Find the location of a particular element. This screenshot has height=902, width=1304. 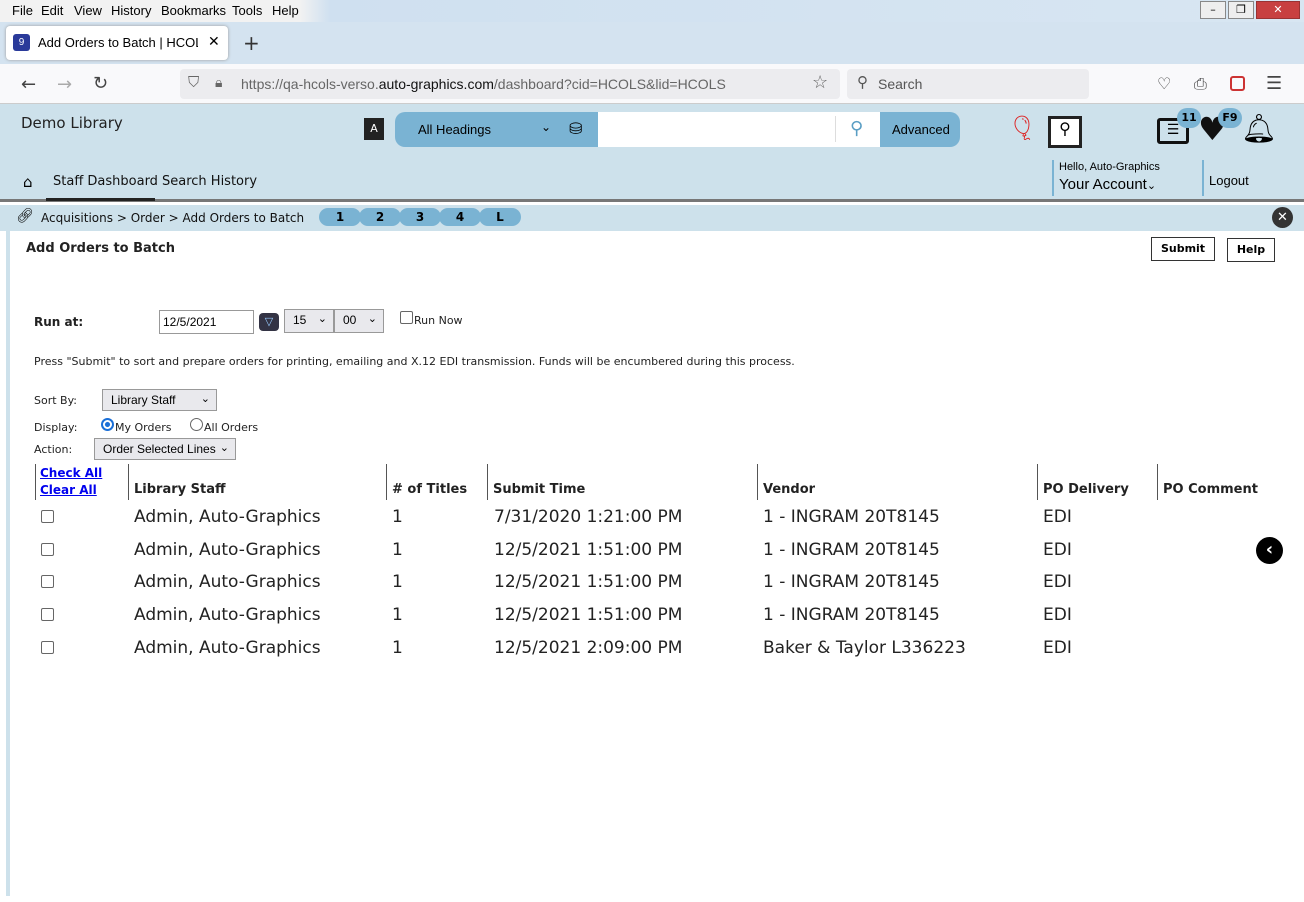

search-submit-icon: ⚲ is located at coordinates (856, 128).